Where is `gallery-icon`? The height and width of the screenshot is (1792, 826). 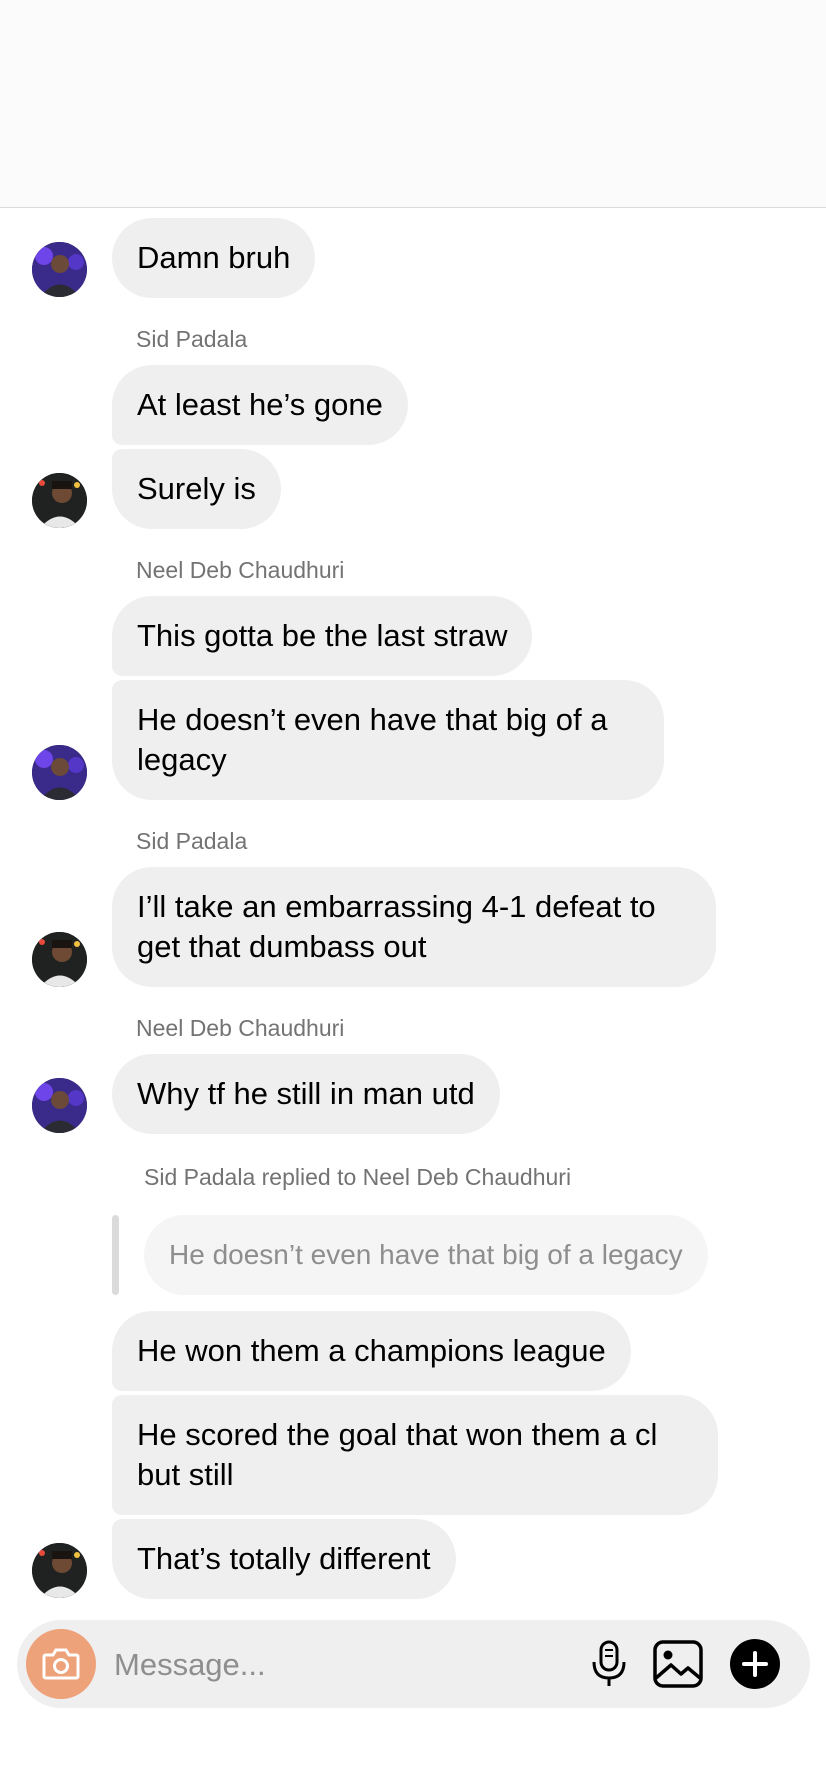
gallery-icon is located at coordinates (678, 1664).